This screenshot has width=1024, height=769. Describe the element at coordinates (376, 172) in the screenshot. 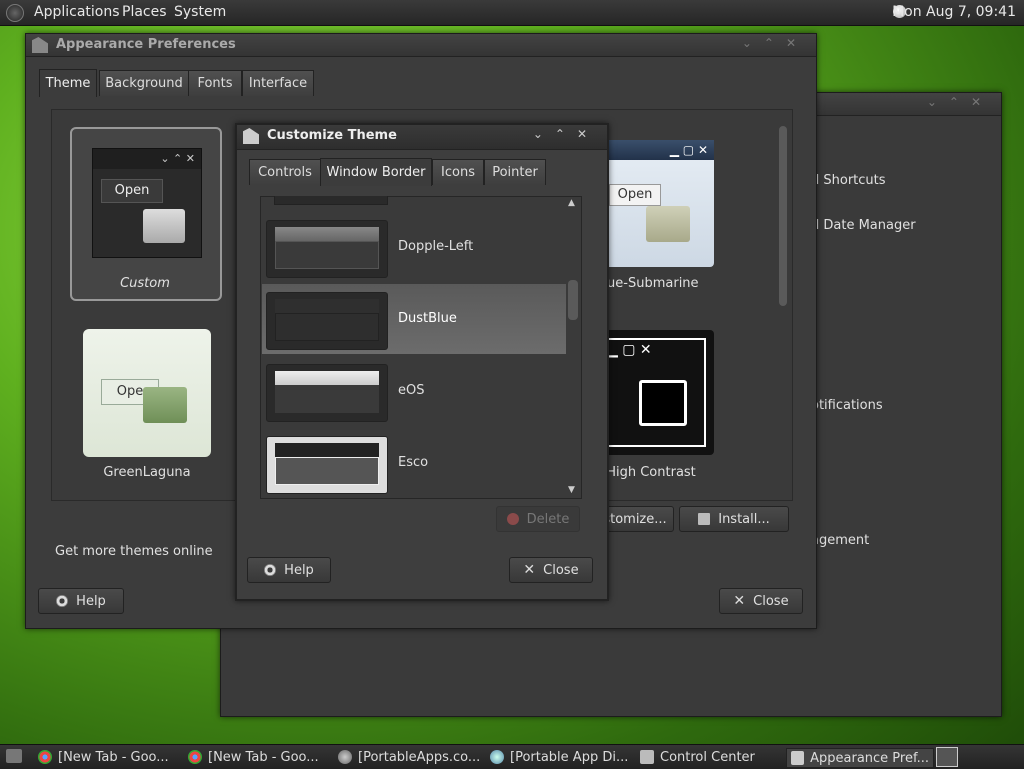

I see `tab-window-border: Window Border` at that location.